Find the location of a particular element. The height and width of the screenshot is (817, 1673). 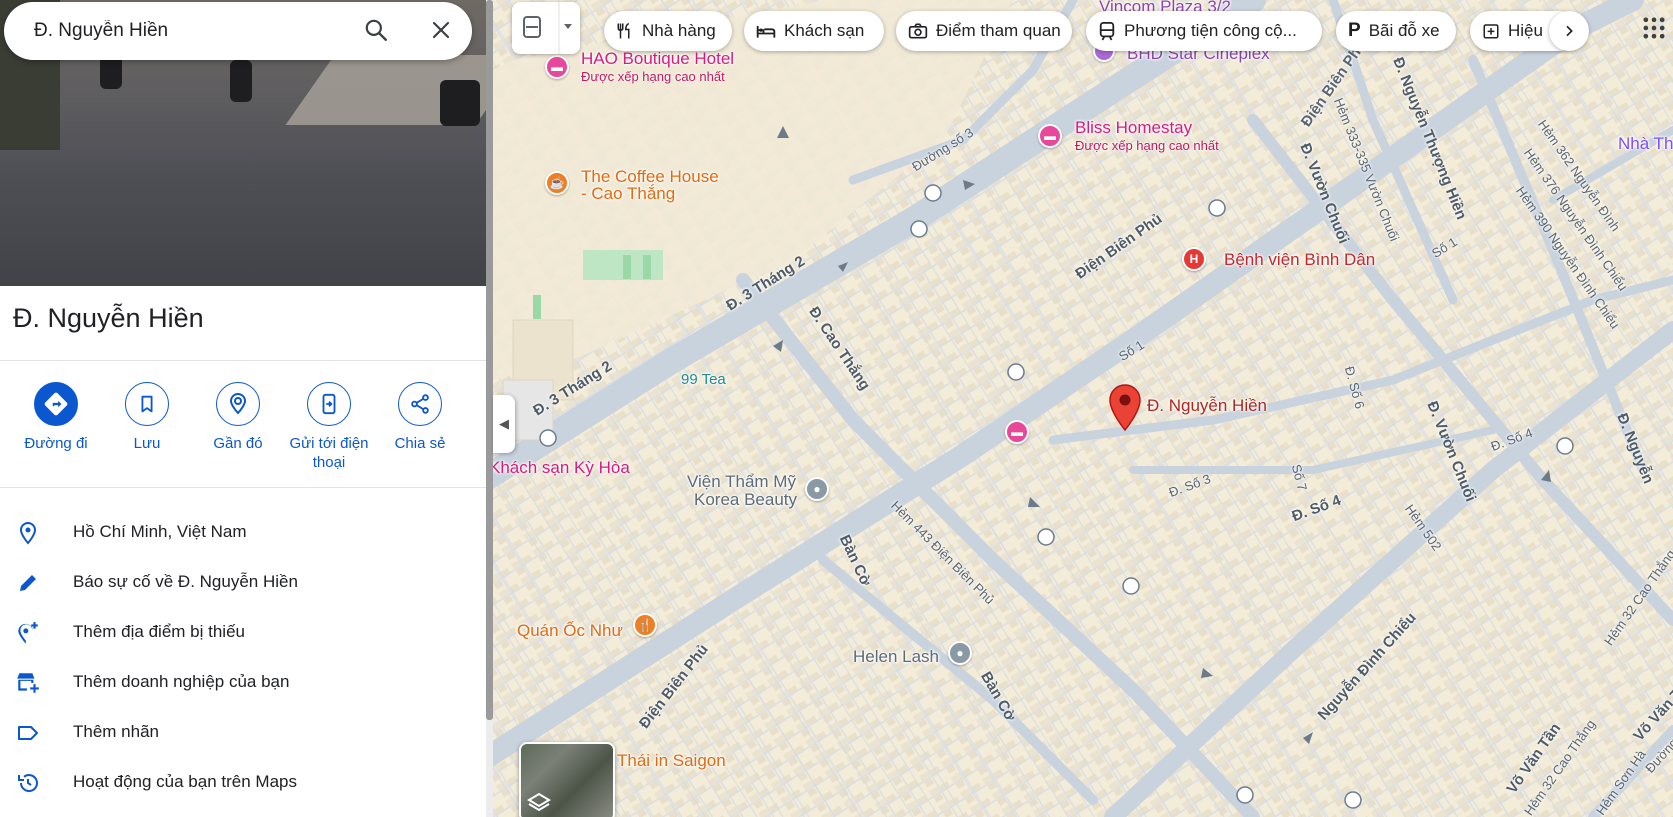

transit-layer-icon is located at coordinates (547, 28).